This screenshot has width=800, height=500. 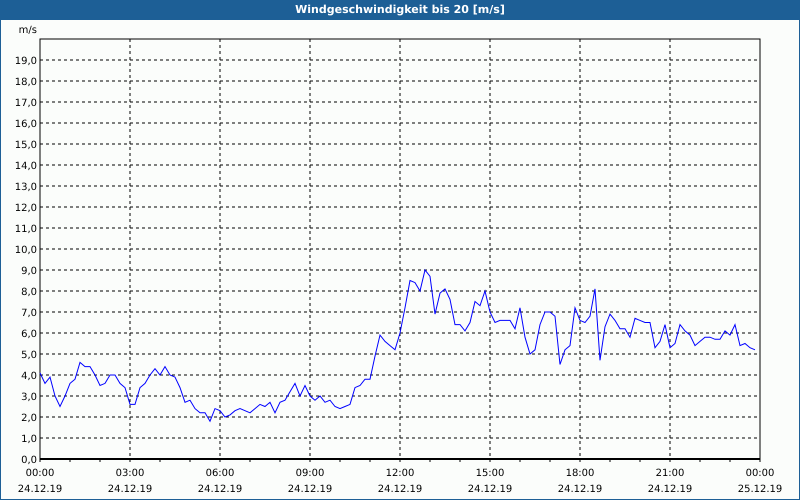 I want to click on y-tick-label: 3,0, so click(x=29, y=397).